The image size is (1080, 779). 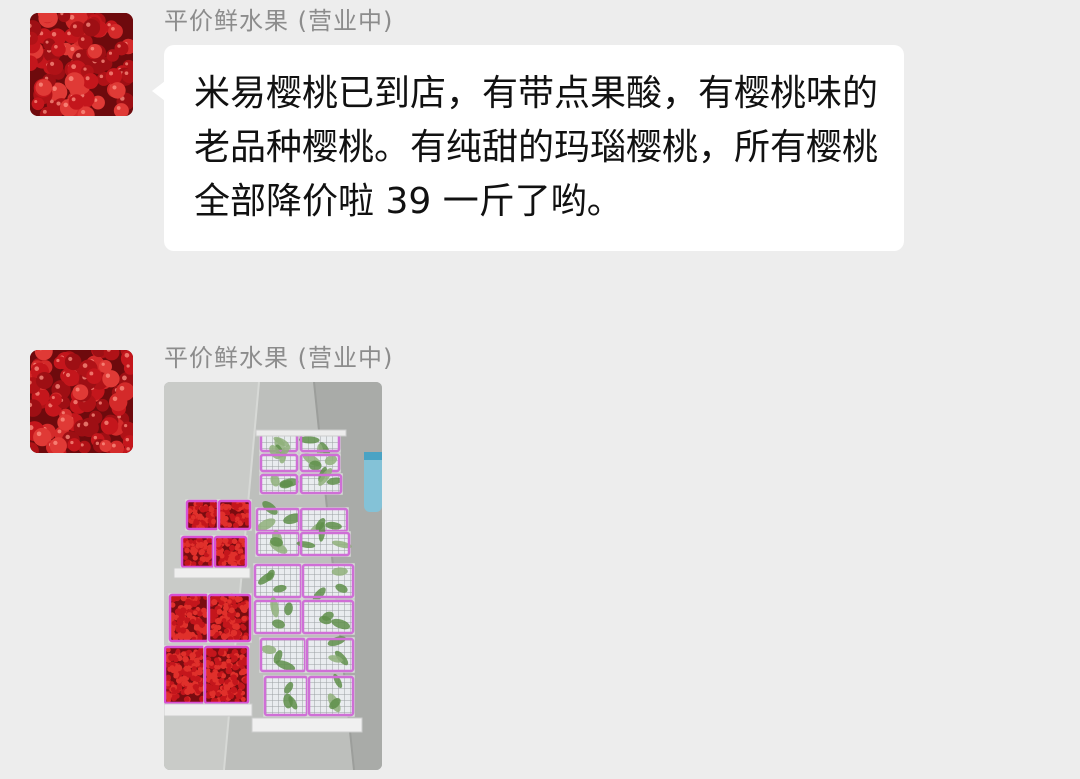 I want to click on cherry-crates-photo-icon, so click(x=273, y=576).